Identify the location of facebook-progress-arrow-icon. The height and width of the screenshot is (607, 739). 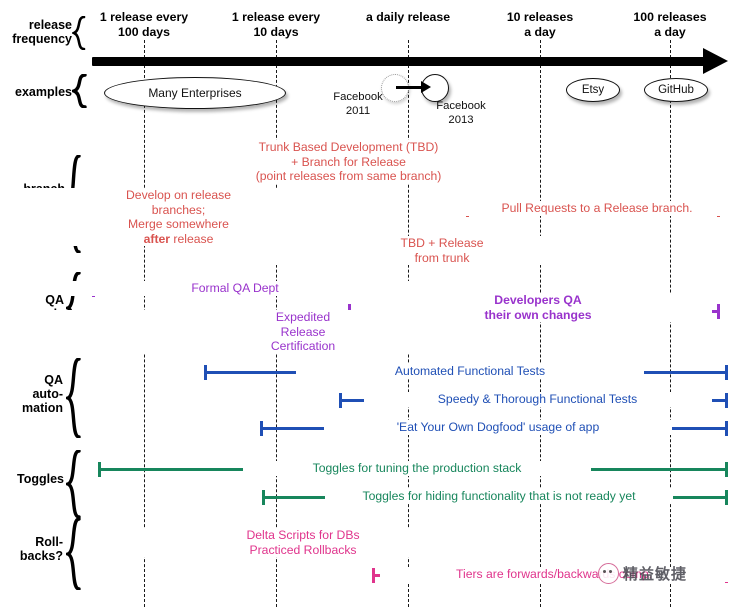
(413, 87).